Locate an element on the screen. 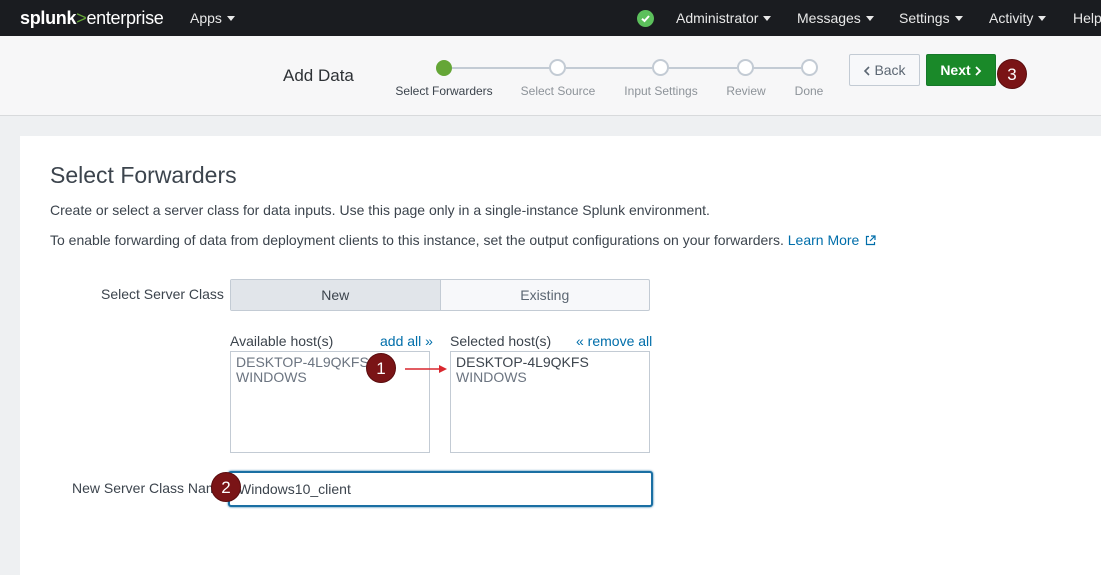 This screenshot has width=1101, height=575. server-class-name-input: Windows10_client is located at coordinates (440, 489).